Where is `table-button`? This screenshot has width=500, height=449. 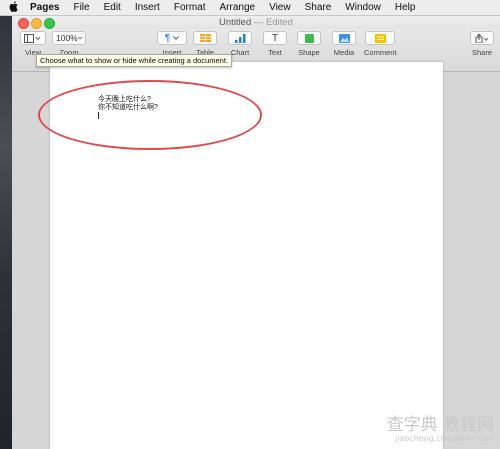
table-button is located at coordinates (205, 38).